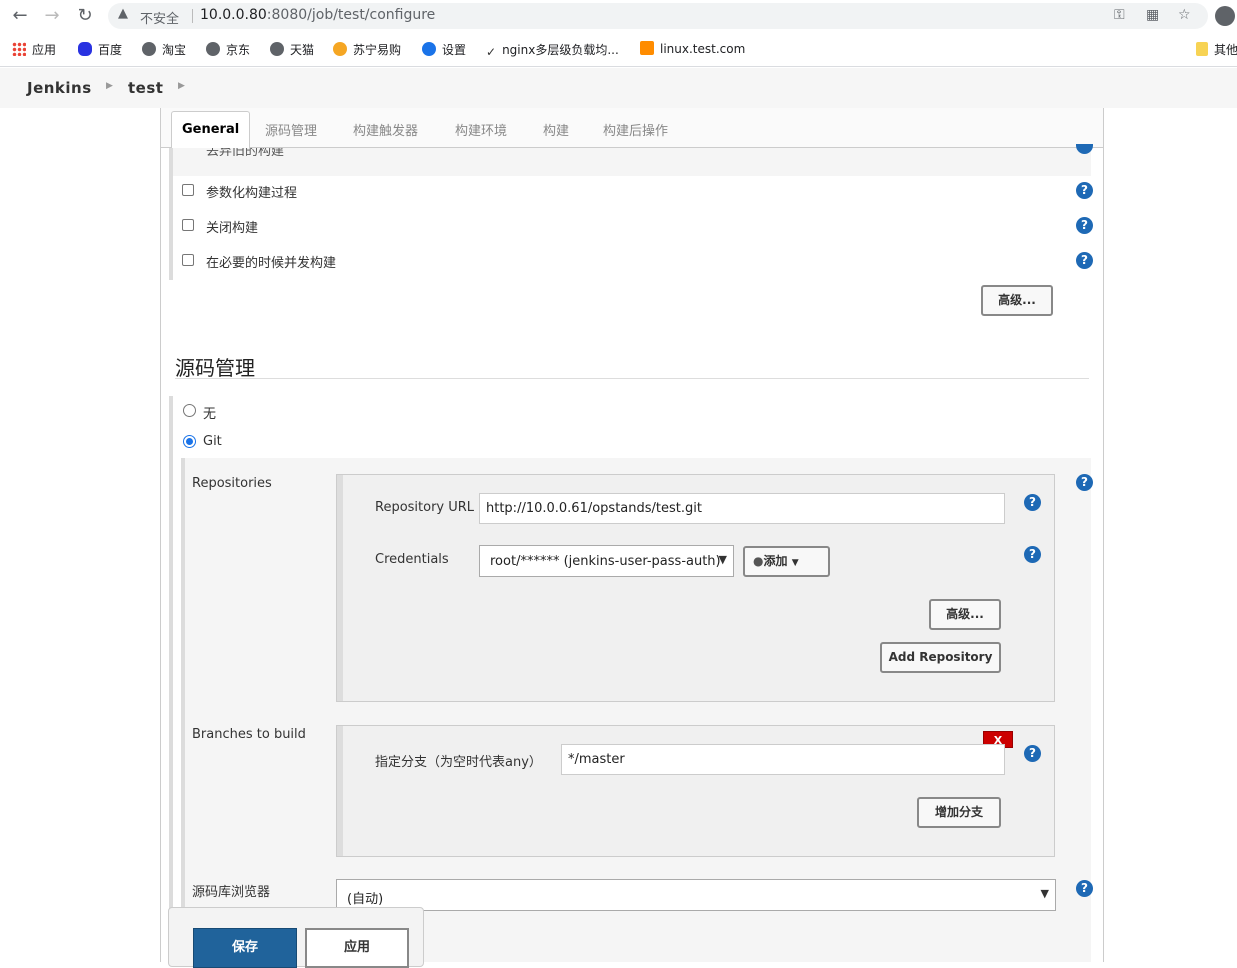 This screenshot has width=1237, height=968. I want to click on bookmark-jd: 京东, so click(228, 49).